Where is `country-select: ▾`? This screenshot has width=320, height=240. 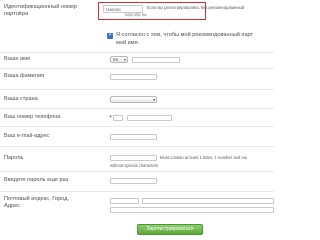
country-select: ▾ is located at coordinates (133, 99).